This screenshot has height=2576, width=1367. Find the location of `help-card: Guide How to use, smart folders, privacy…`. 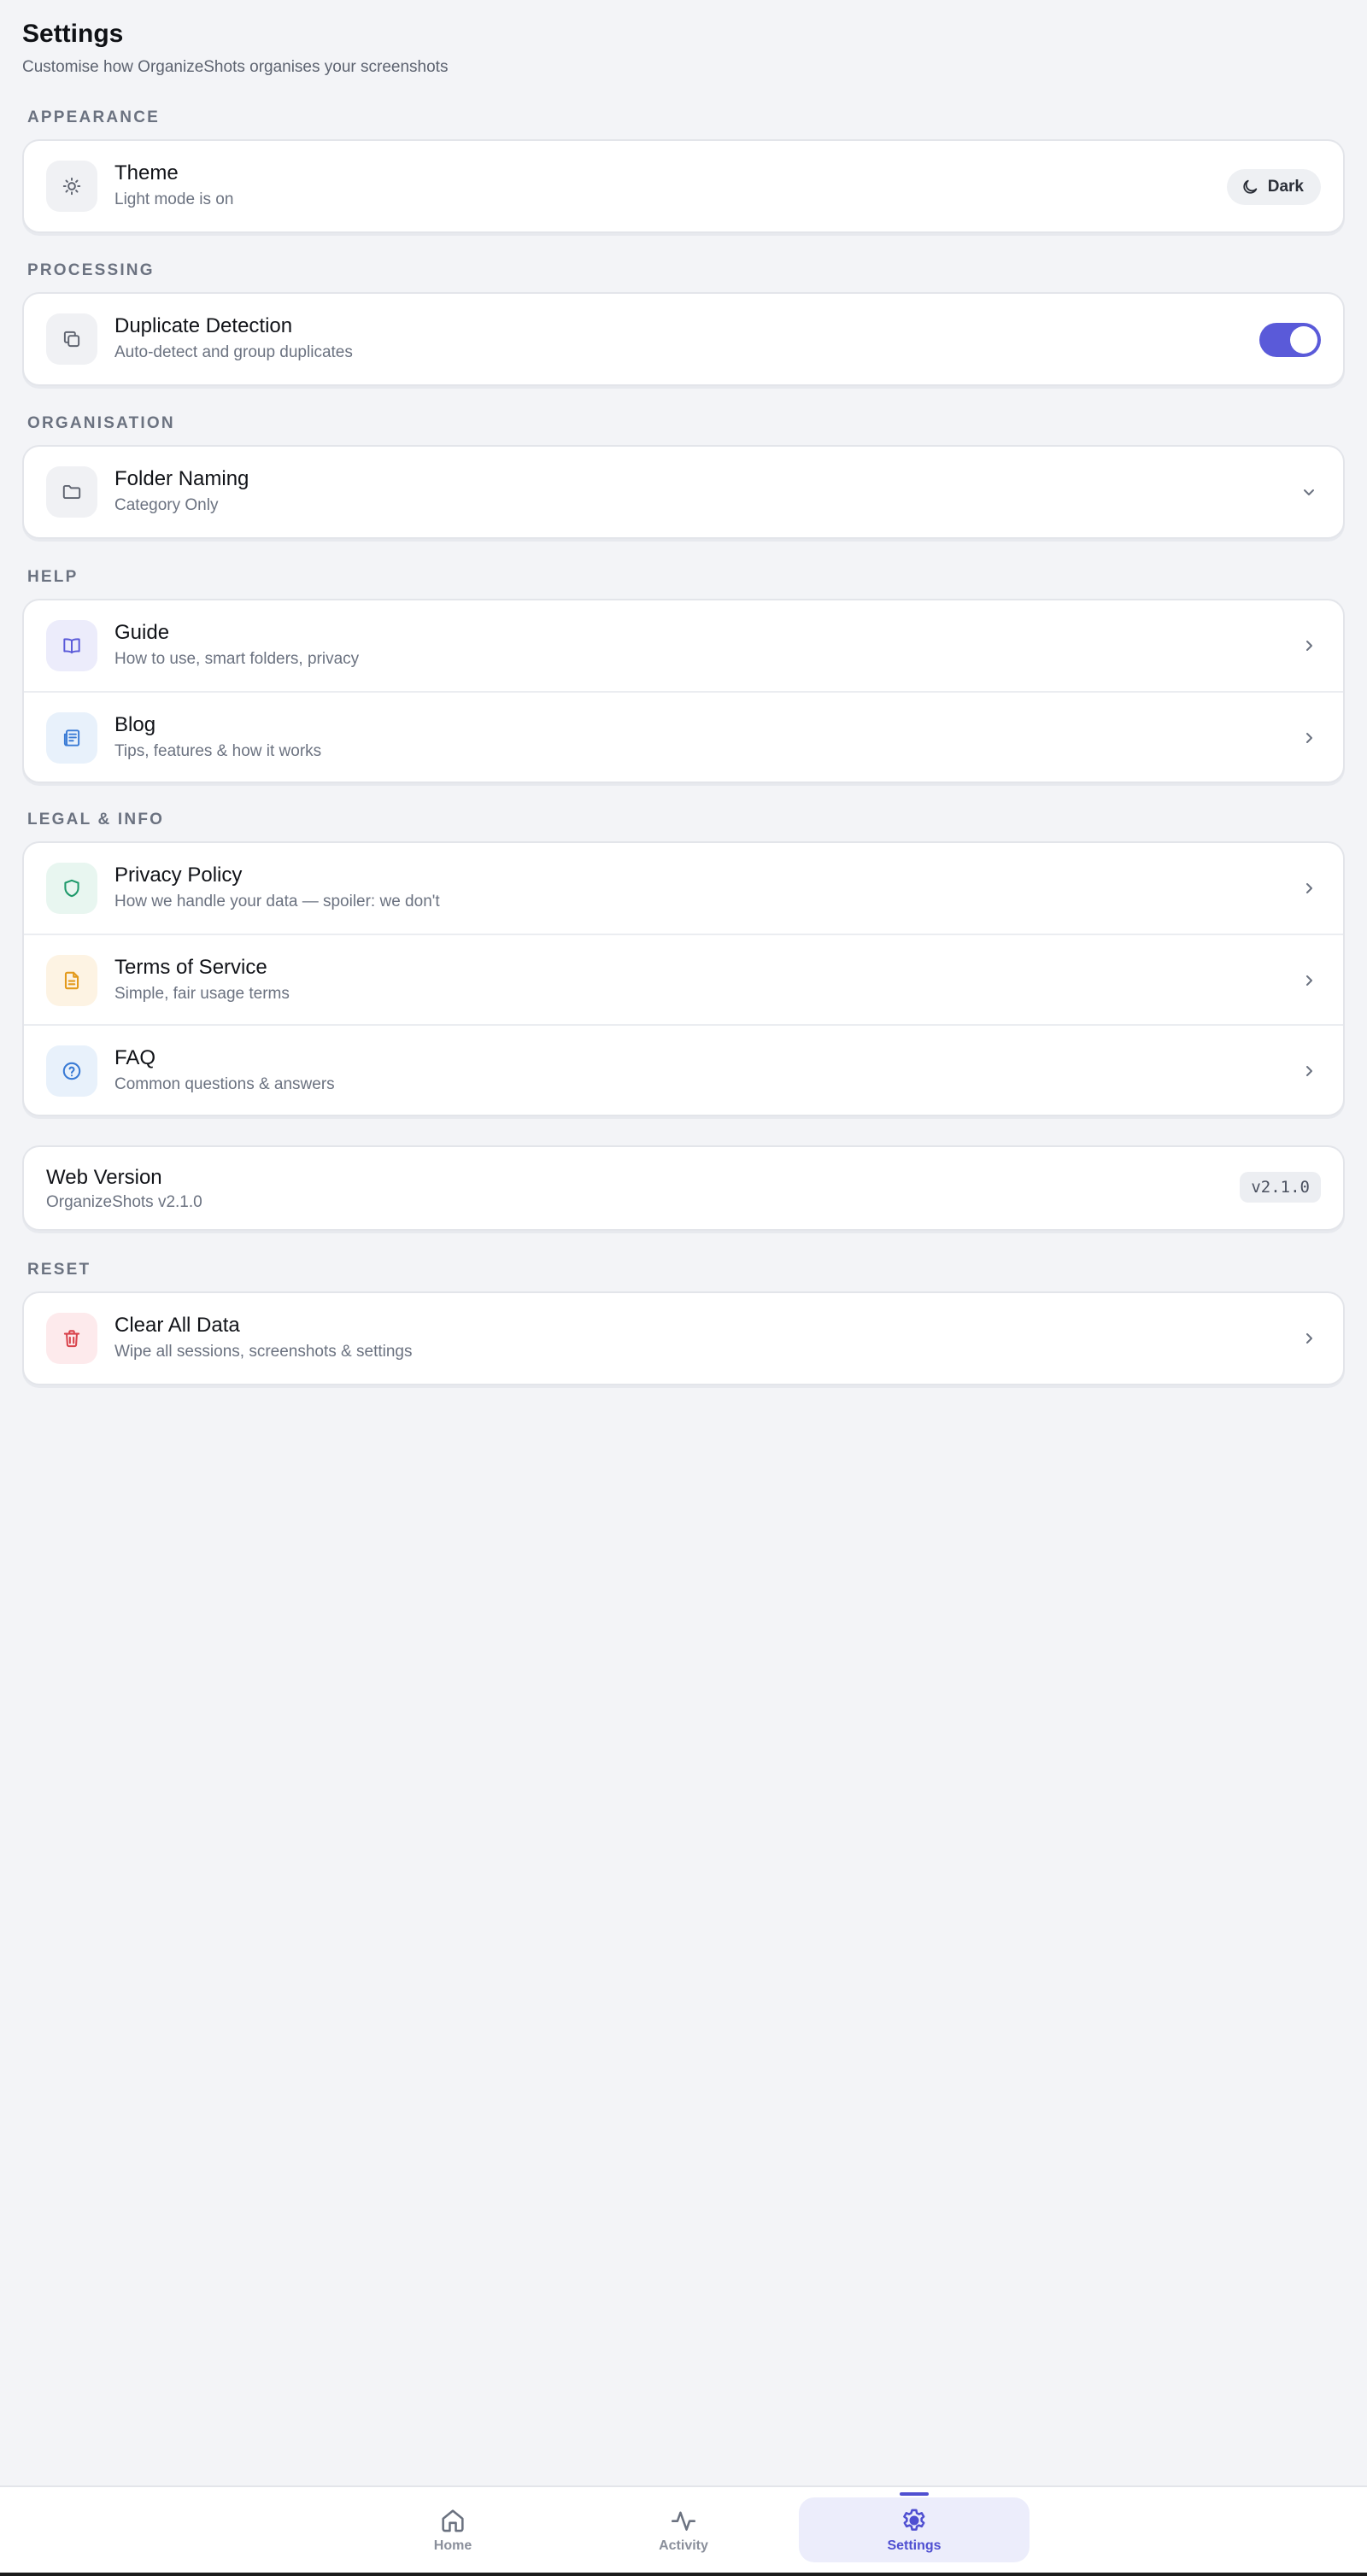

help-card: Guide How to use, smart folders, privacy… is located at coordinates (683, 691).